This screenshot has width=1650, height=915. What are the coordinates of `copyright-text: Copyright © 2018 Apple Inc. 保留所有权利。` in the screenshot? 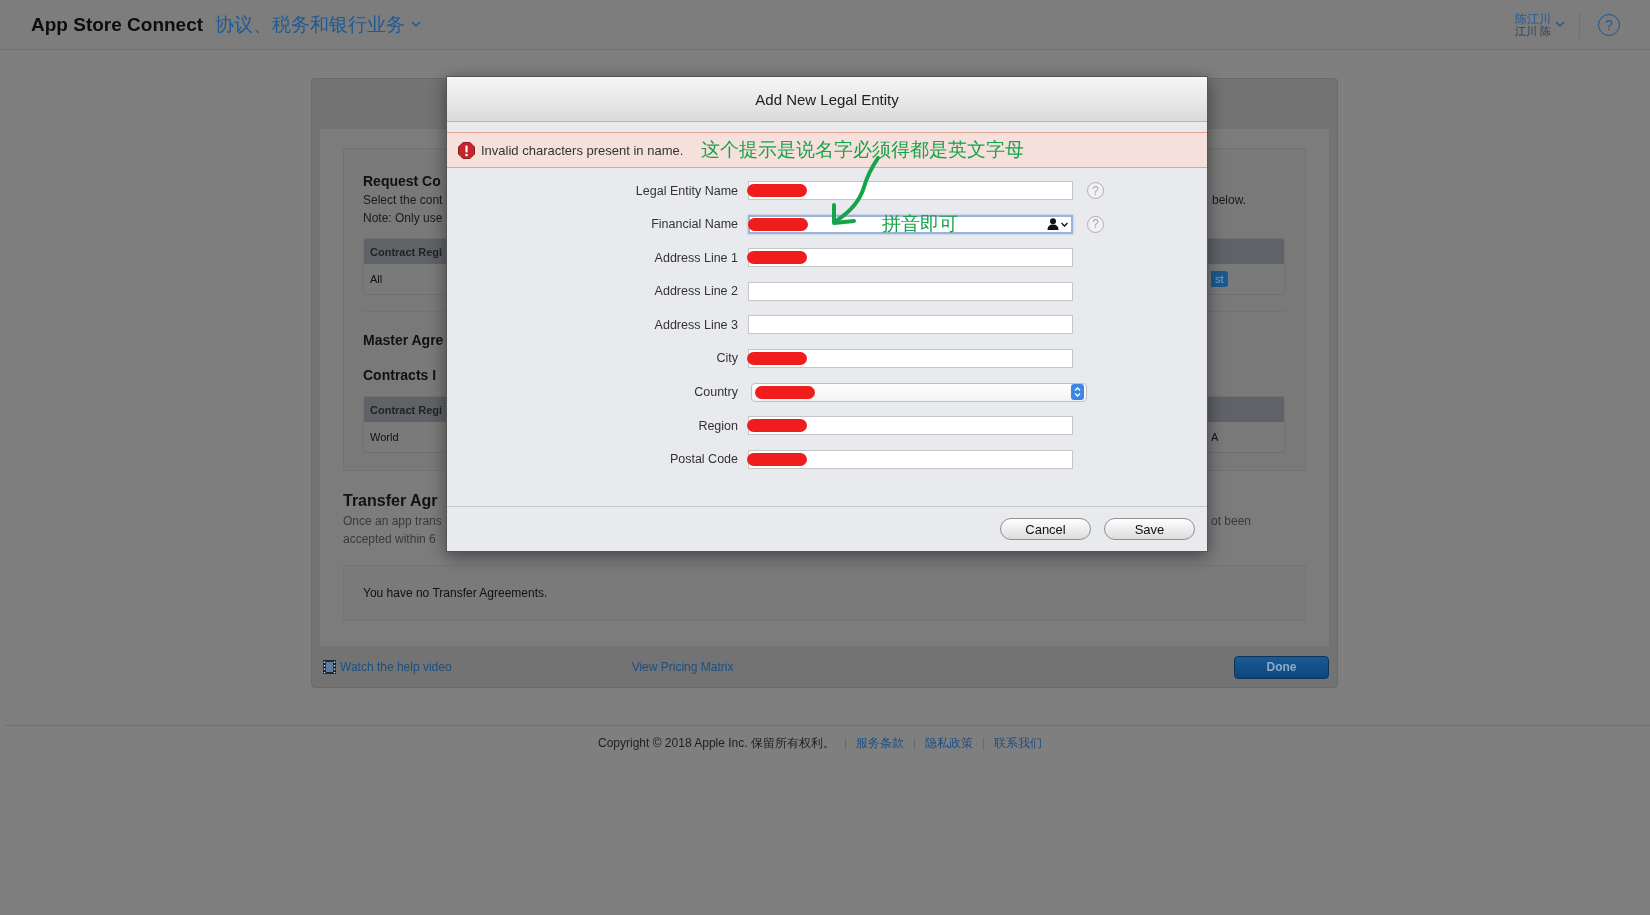 It's located at (716, 743).